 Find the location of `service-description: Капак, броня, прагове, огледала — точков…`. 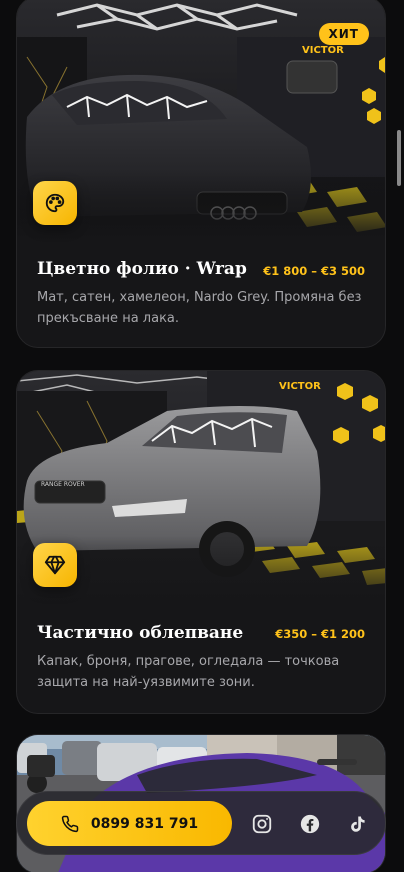

service-description: Капак, броня, прагове, огледала — точков… is located at coordinates (188, 672).